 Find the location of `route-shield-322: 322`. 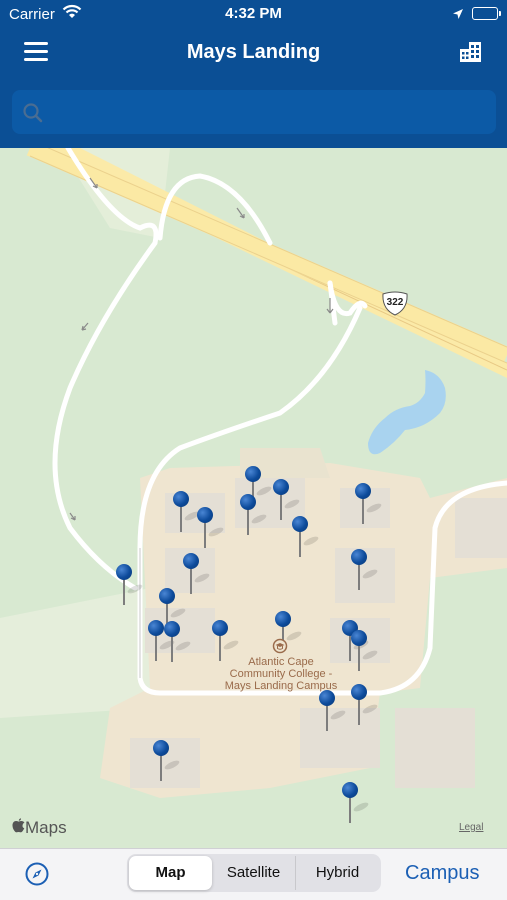

route-shield-322: 322 is located at coordinates (395, 306).